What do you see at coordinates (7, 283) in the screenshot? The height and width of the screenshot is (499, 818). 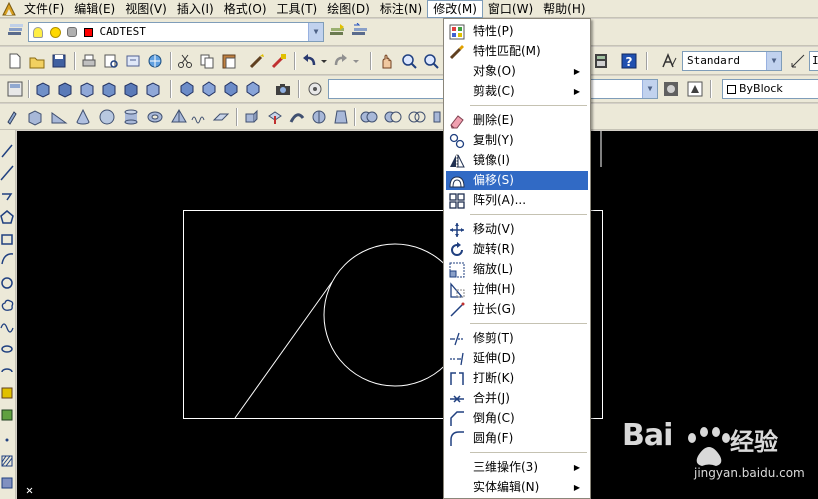 I see `circle-icon` at bounding box center [7, 283].